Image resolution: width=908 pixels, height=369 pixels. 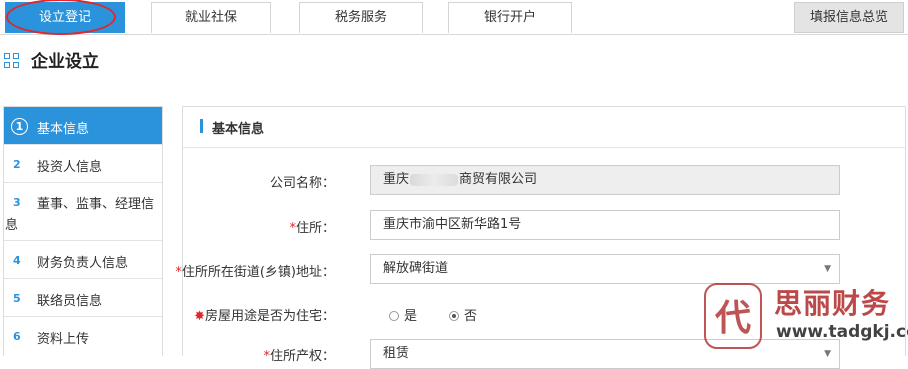 I want to click on step-label: 基本信息, so click(x=63, y=129).